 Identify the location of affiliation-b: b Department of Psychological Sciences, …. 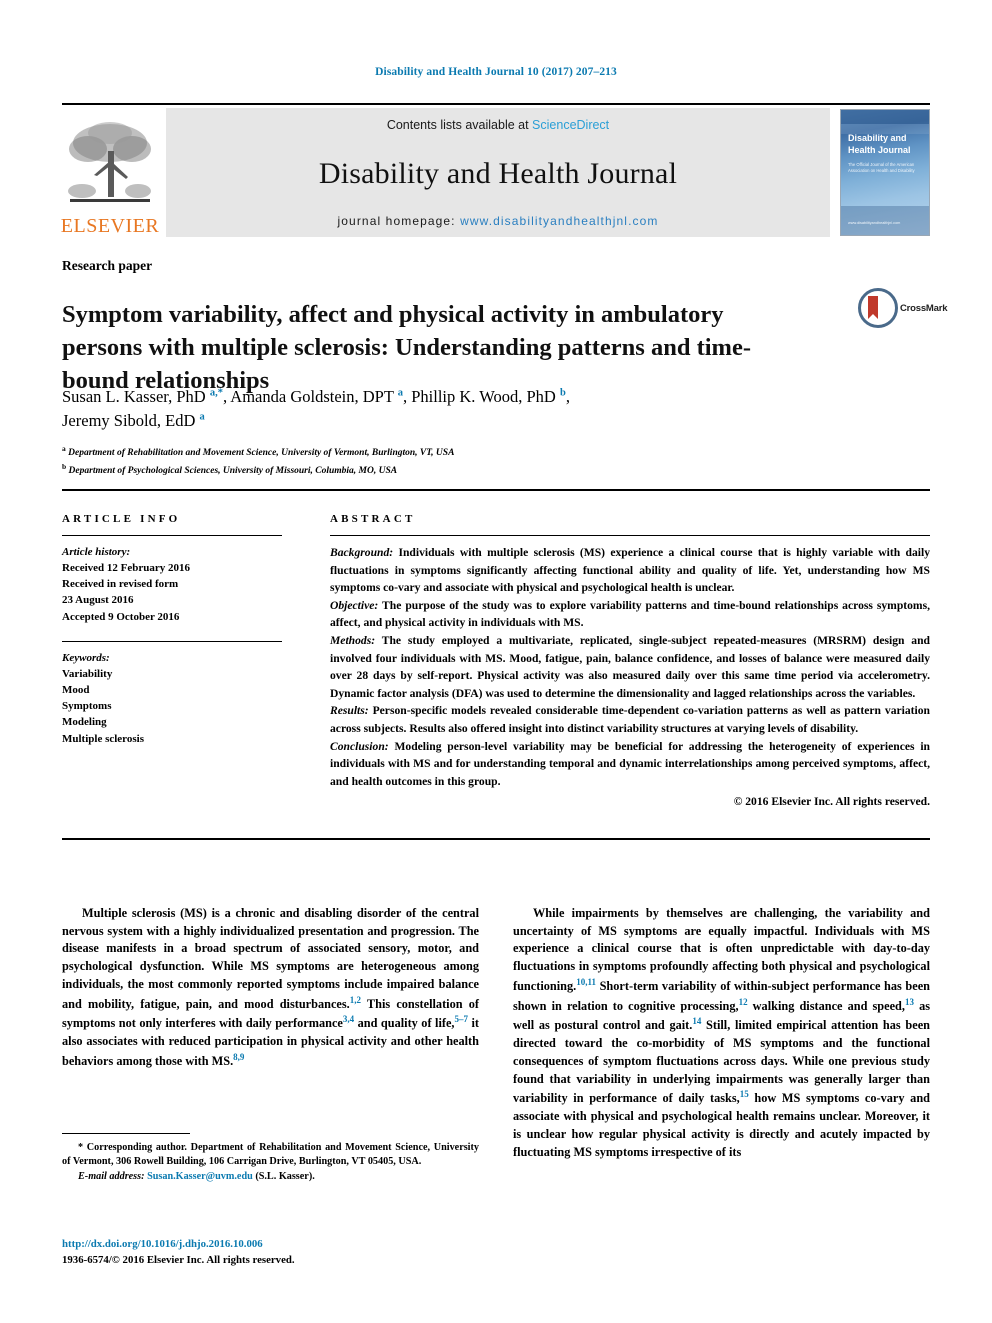
(462, 470).